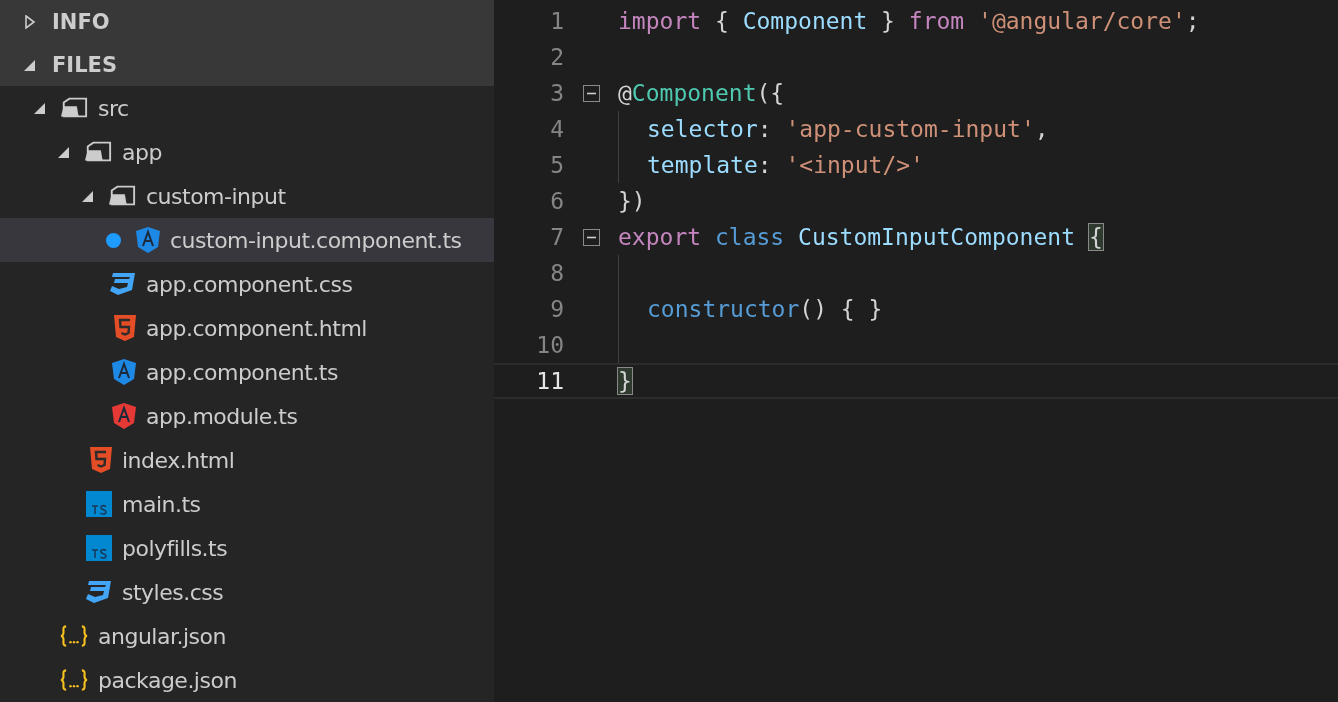 The image size is (1338, 702). Describe the element at coordinates (247, 680) in the screenshot. I see `file-item: package.json` at that location.